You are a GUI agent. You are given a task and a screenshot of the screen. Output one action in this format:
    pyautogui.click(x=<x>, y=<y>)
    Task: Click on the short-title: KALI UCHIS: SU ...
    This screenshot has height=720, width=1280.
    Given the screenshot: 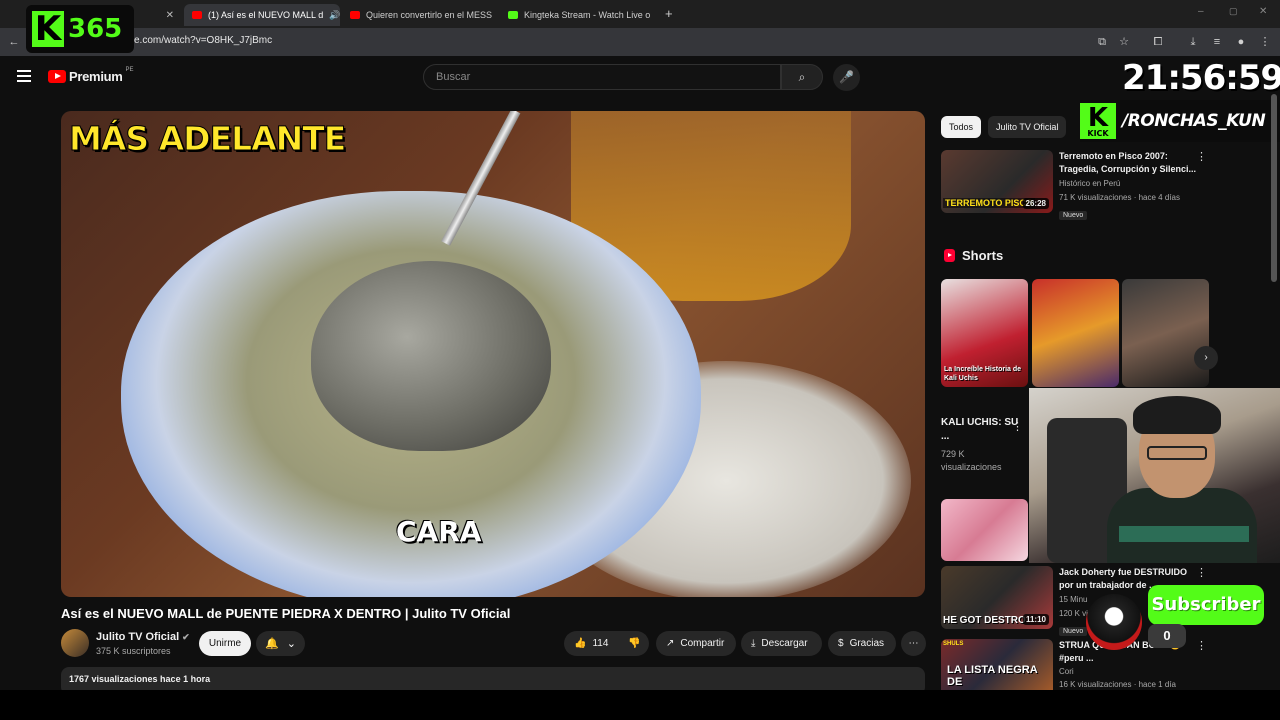 What is the action you would take?
    pyautogui.click(x=981, y=430)
    